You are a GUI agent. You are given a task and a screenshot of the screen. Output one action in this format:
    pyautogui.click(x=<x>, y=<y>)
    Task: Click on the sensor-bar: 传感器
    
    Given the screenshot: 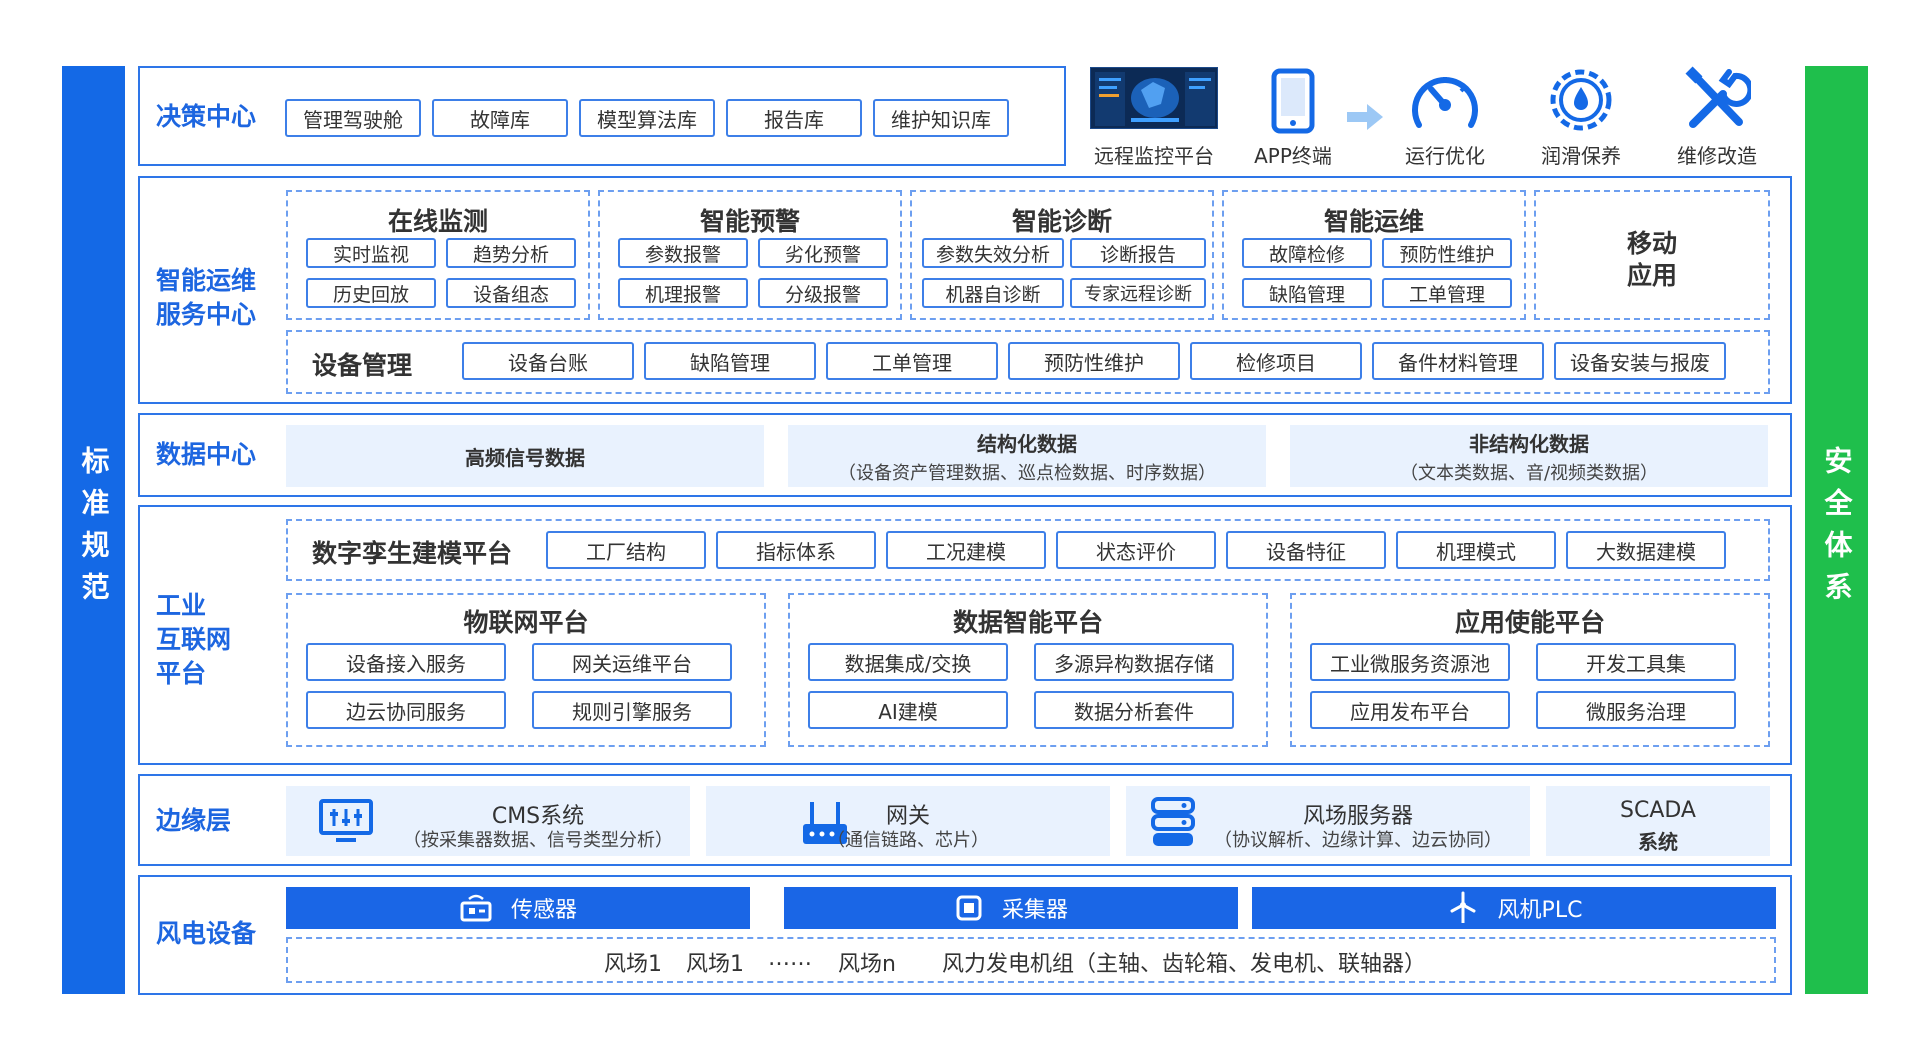 What is the action you would take?
    pyautogui.click(x=518, y=908)
    